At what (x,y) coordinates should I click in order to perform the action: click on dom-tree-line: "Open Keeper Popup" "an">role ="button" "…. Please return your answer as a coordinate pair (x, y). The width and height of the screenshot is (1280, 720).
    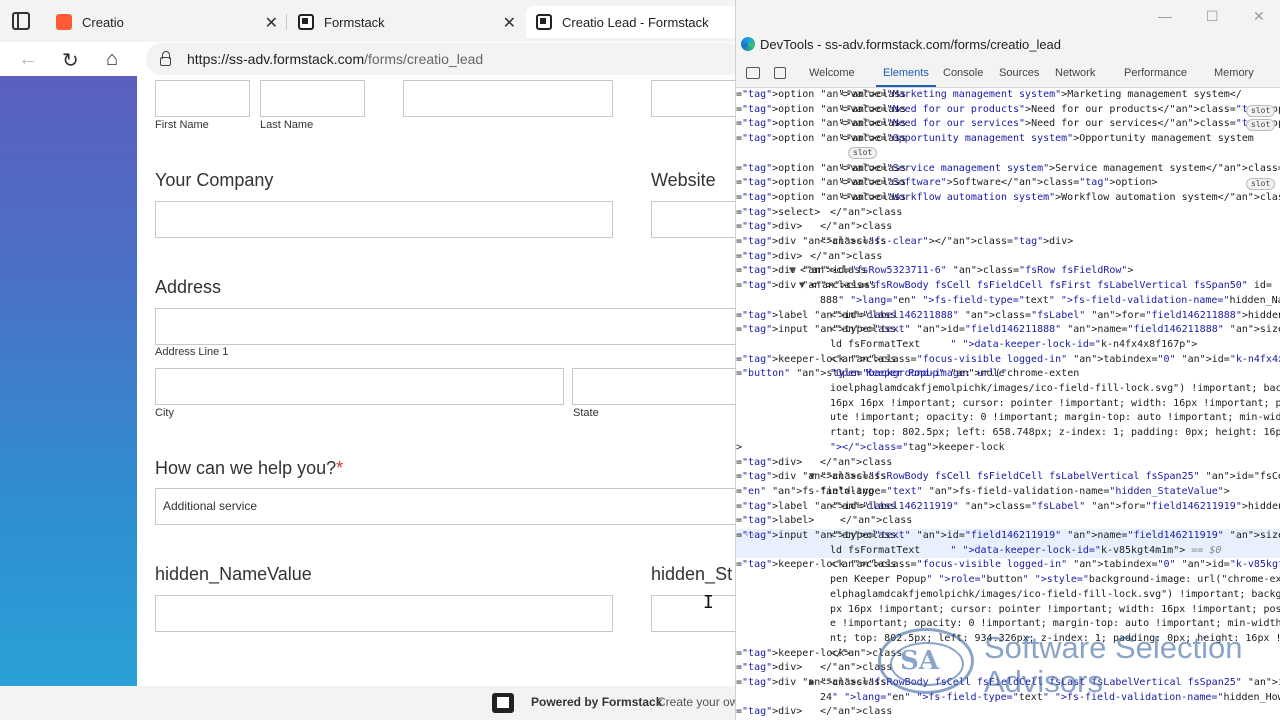
    Looking at the image, I should click on (1008, 374).